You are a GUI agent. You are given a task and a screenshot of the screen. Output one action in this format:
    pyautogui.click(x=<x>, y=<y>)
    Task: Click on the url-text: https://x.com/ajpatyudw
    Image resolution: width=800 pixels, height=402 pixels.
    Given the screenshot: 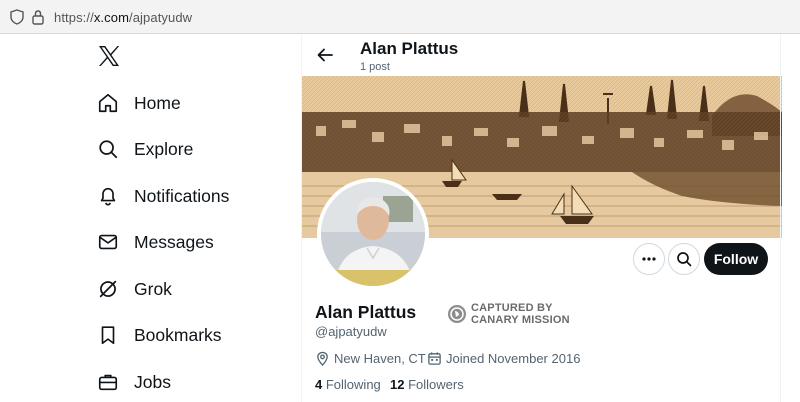 What is the action you would take?
    pyautogui.click(x=123, y=17)
    